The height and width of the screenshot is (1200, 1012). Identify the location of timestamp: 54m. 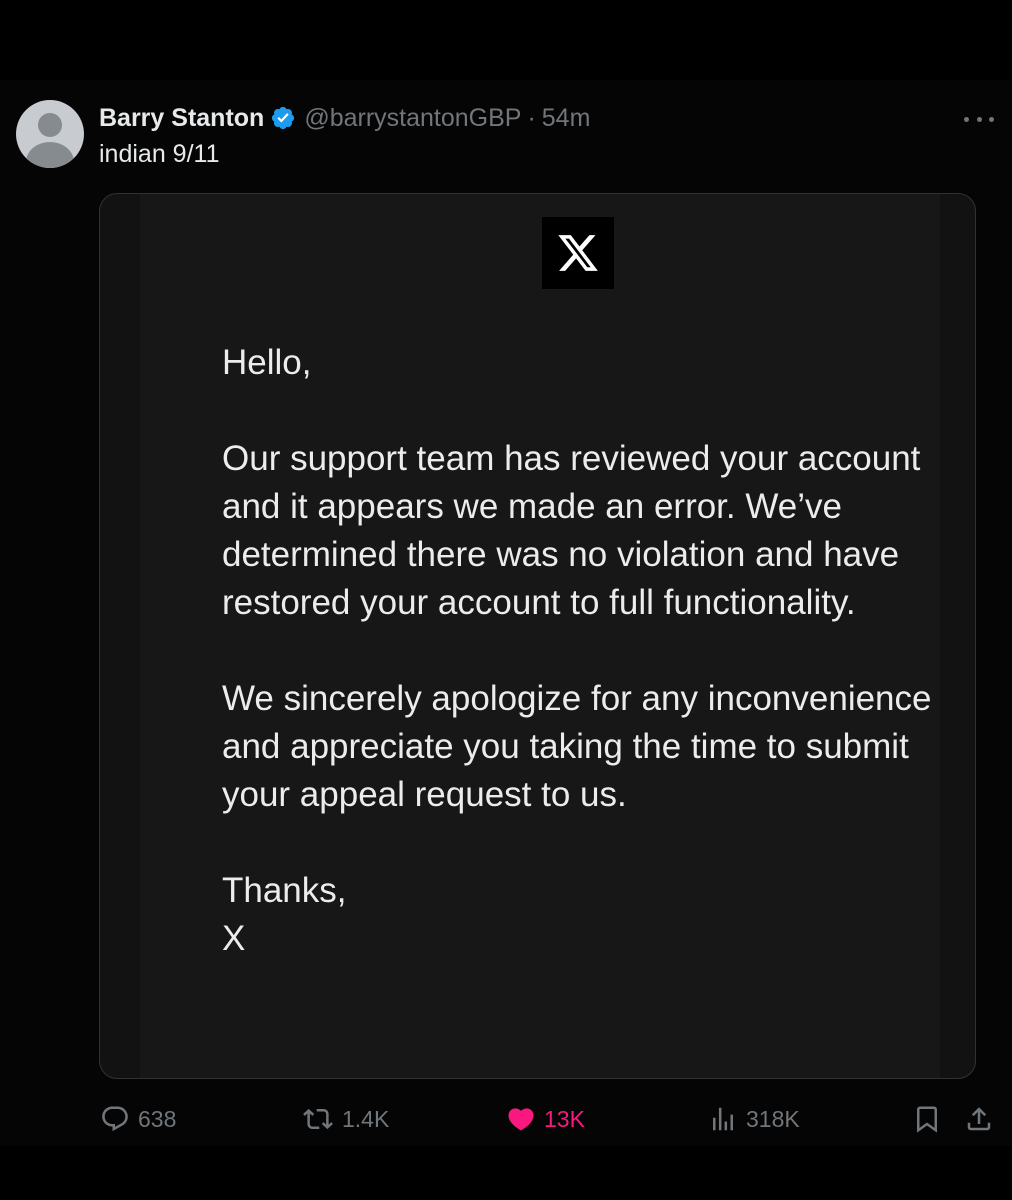
(566, 118).